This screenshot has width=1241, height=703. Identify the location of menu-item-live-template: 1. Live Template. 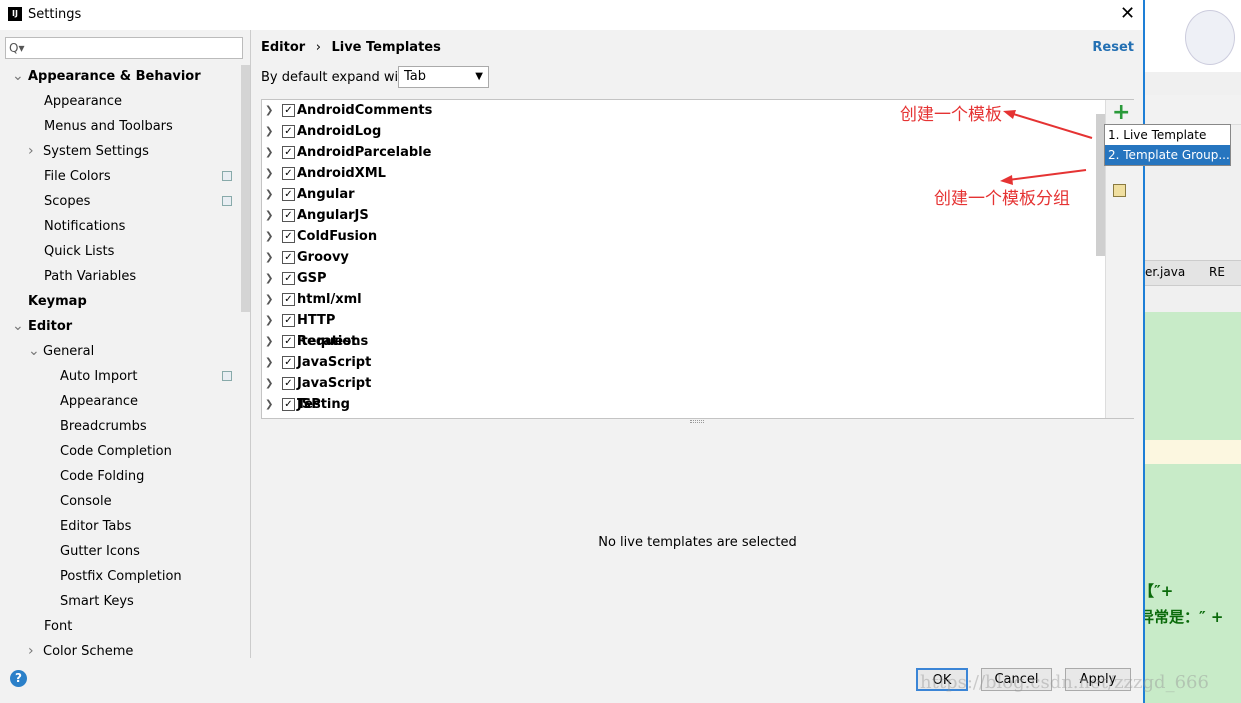
(1167, 135).